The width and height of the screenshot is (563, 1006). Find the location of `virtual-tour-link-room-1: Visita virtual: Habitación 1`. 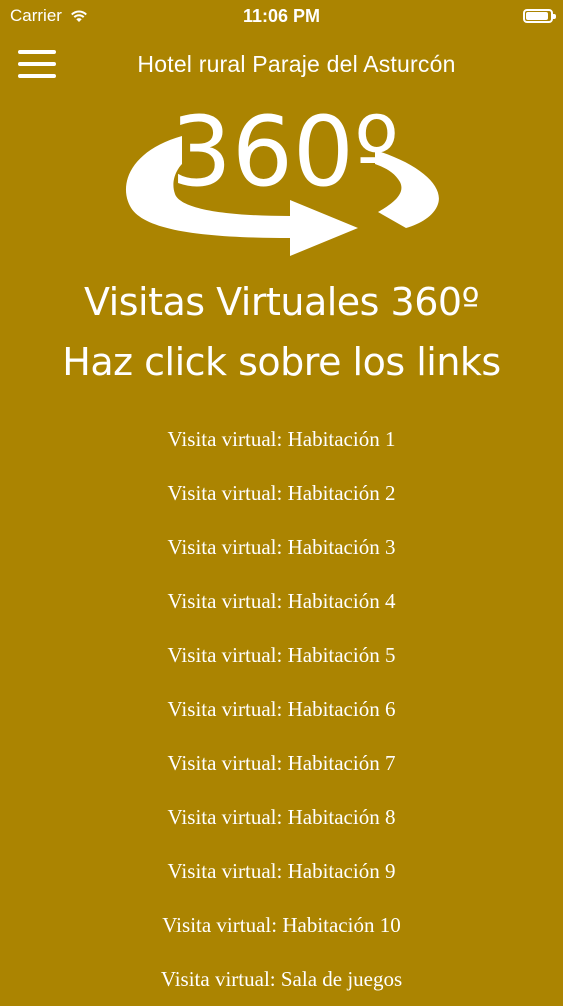

virtual-tour-link-room-1: Visita virtual: Habitación 1 is located at coordinates (282, 439).